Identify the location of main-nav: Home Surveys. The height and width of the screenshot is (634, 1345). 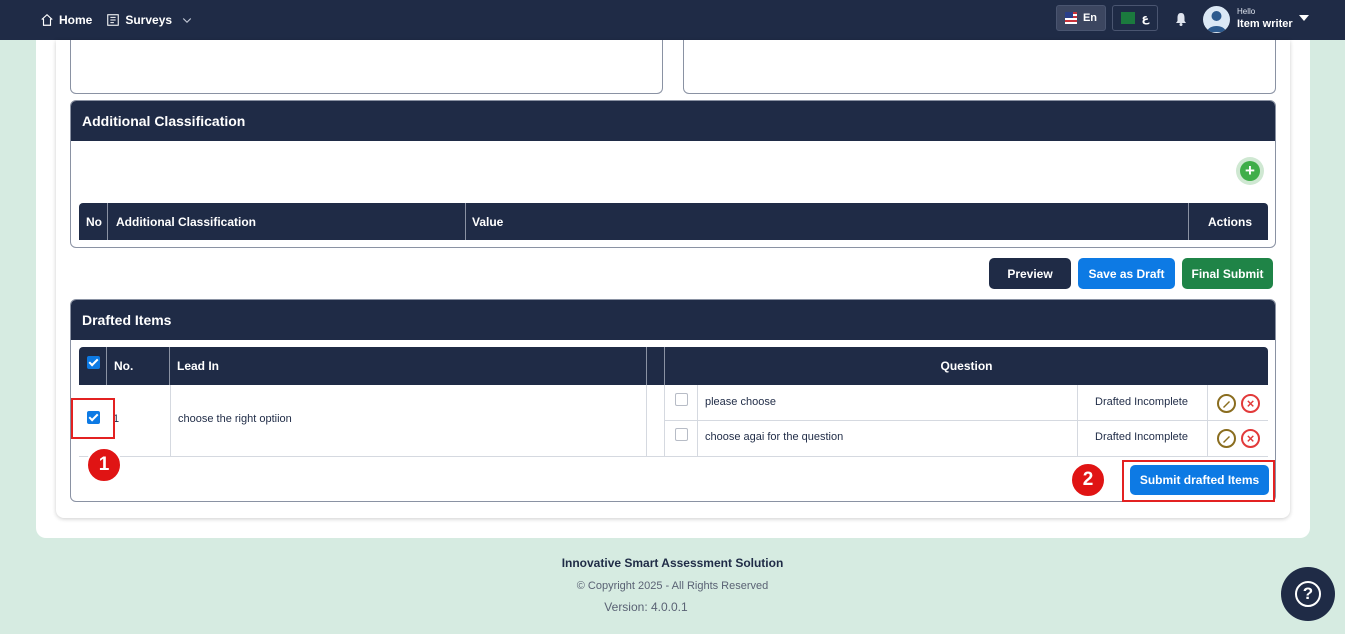
(116, 20).